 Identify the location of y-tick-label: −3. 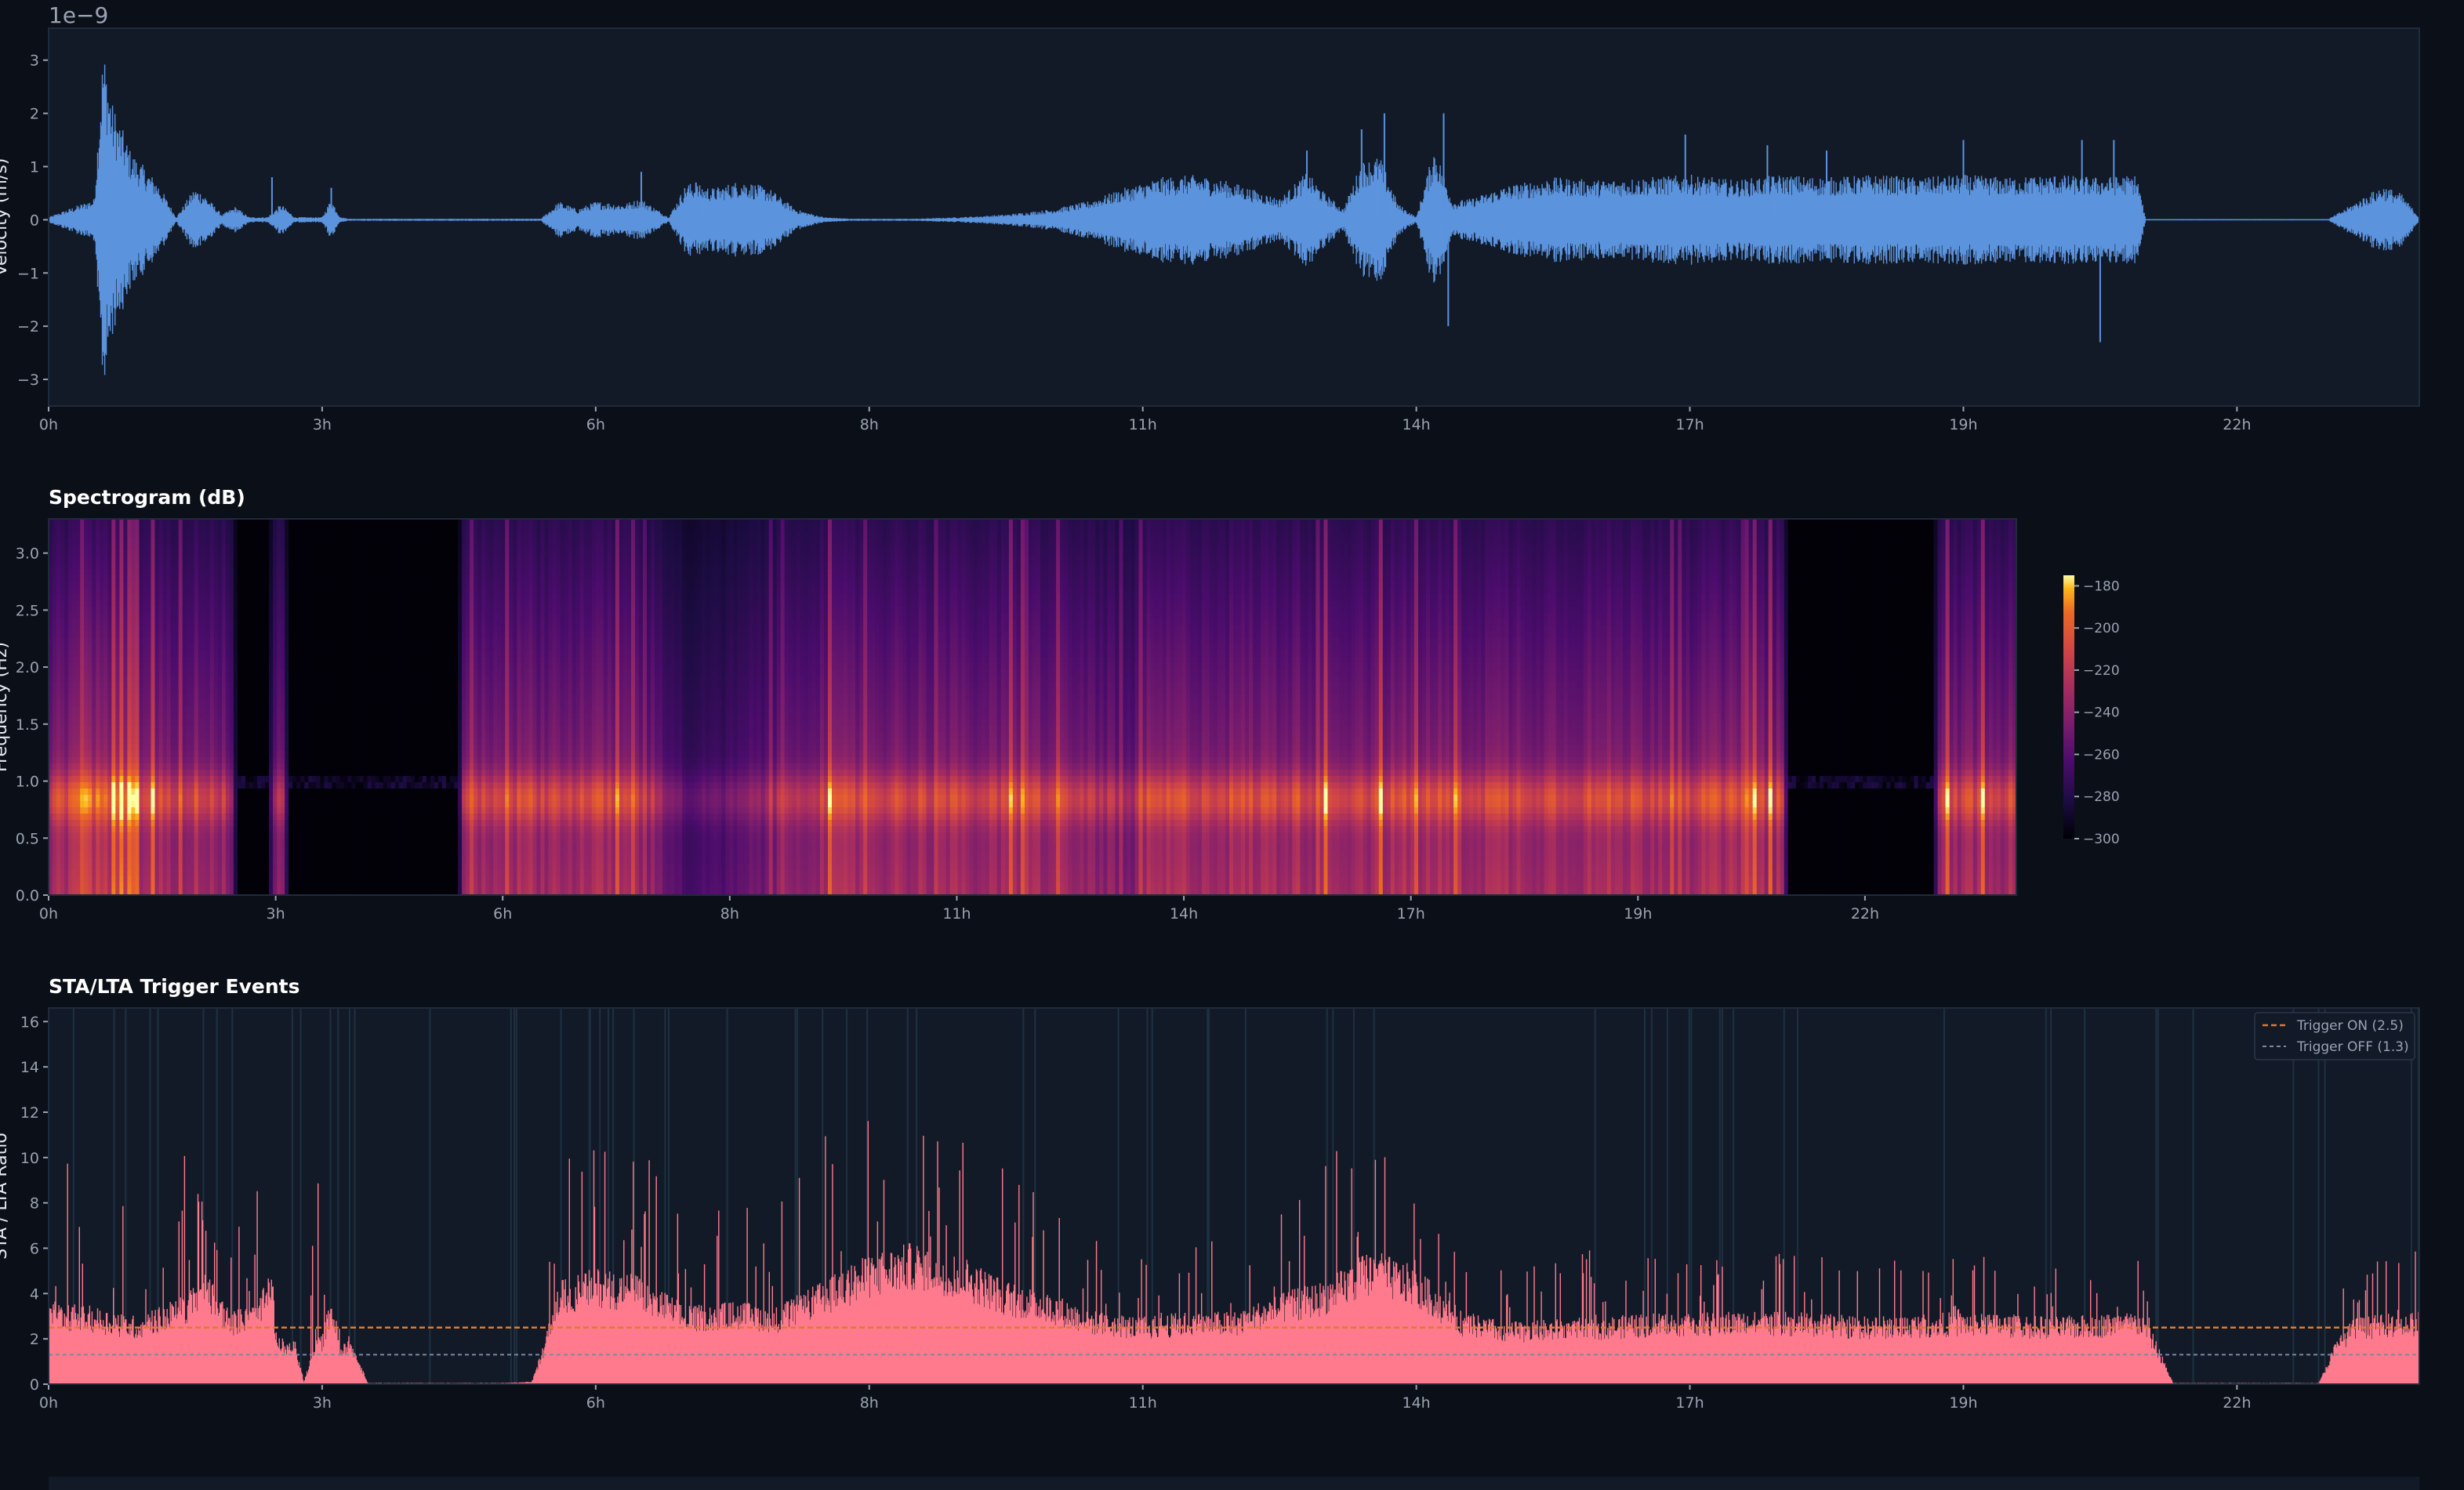
(28, 381).